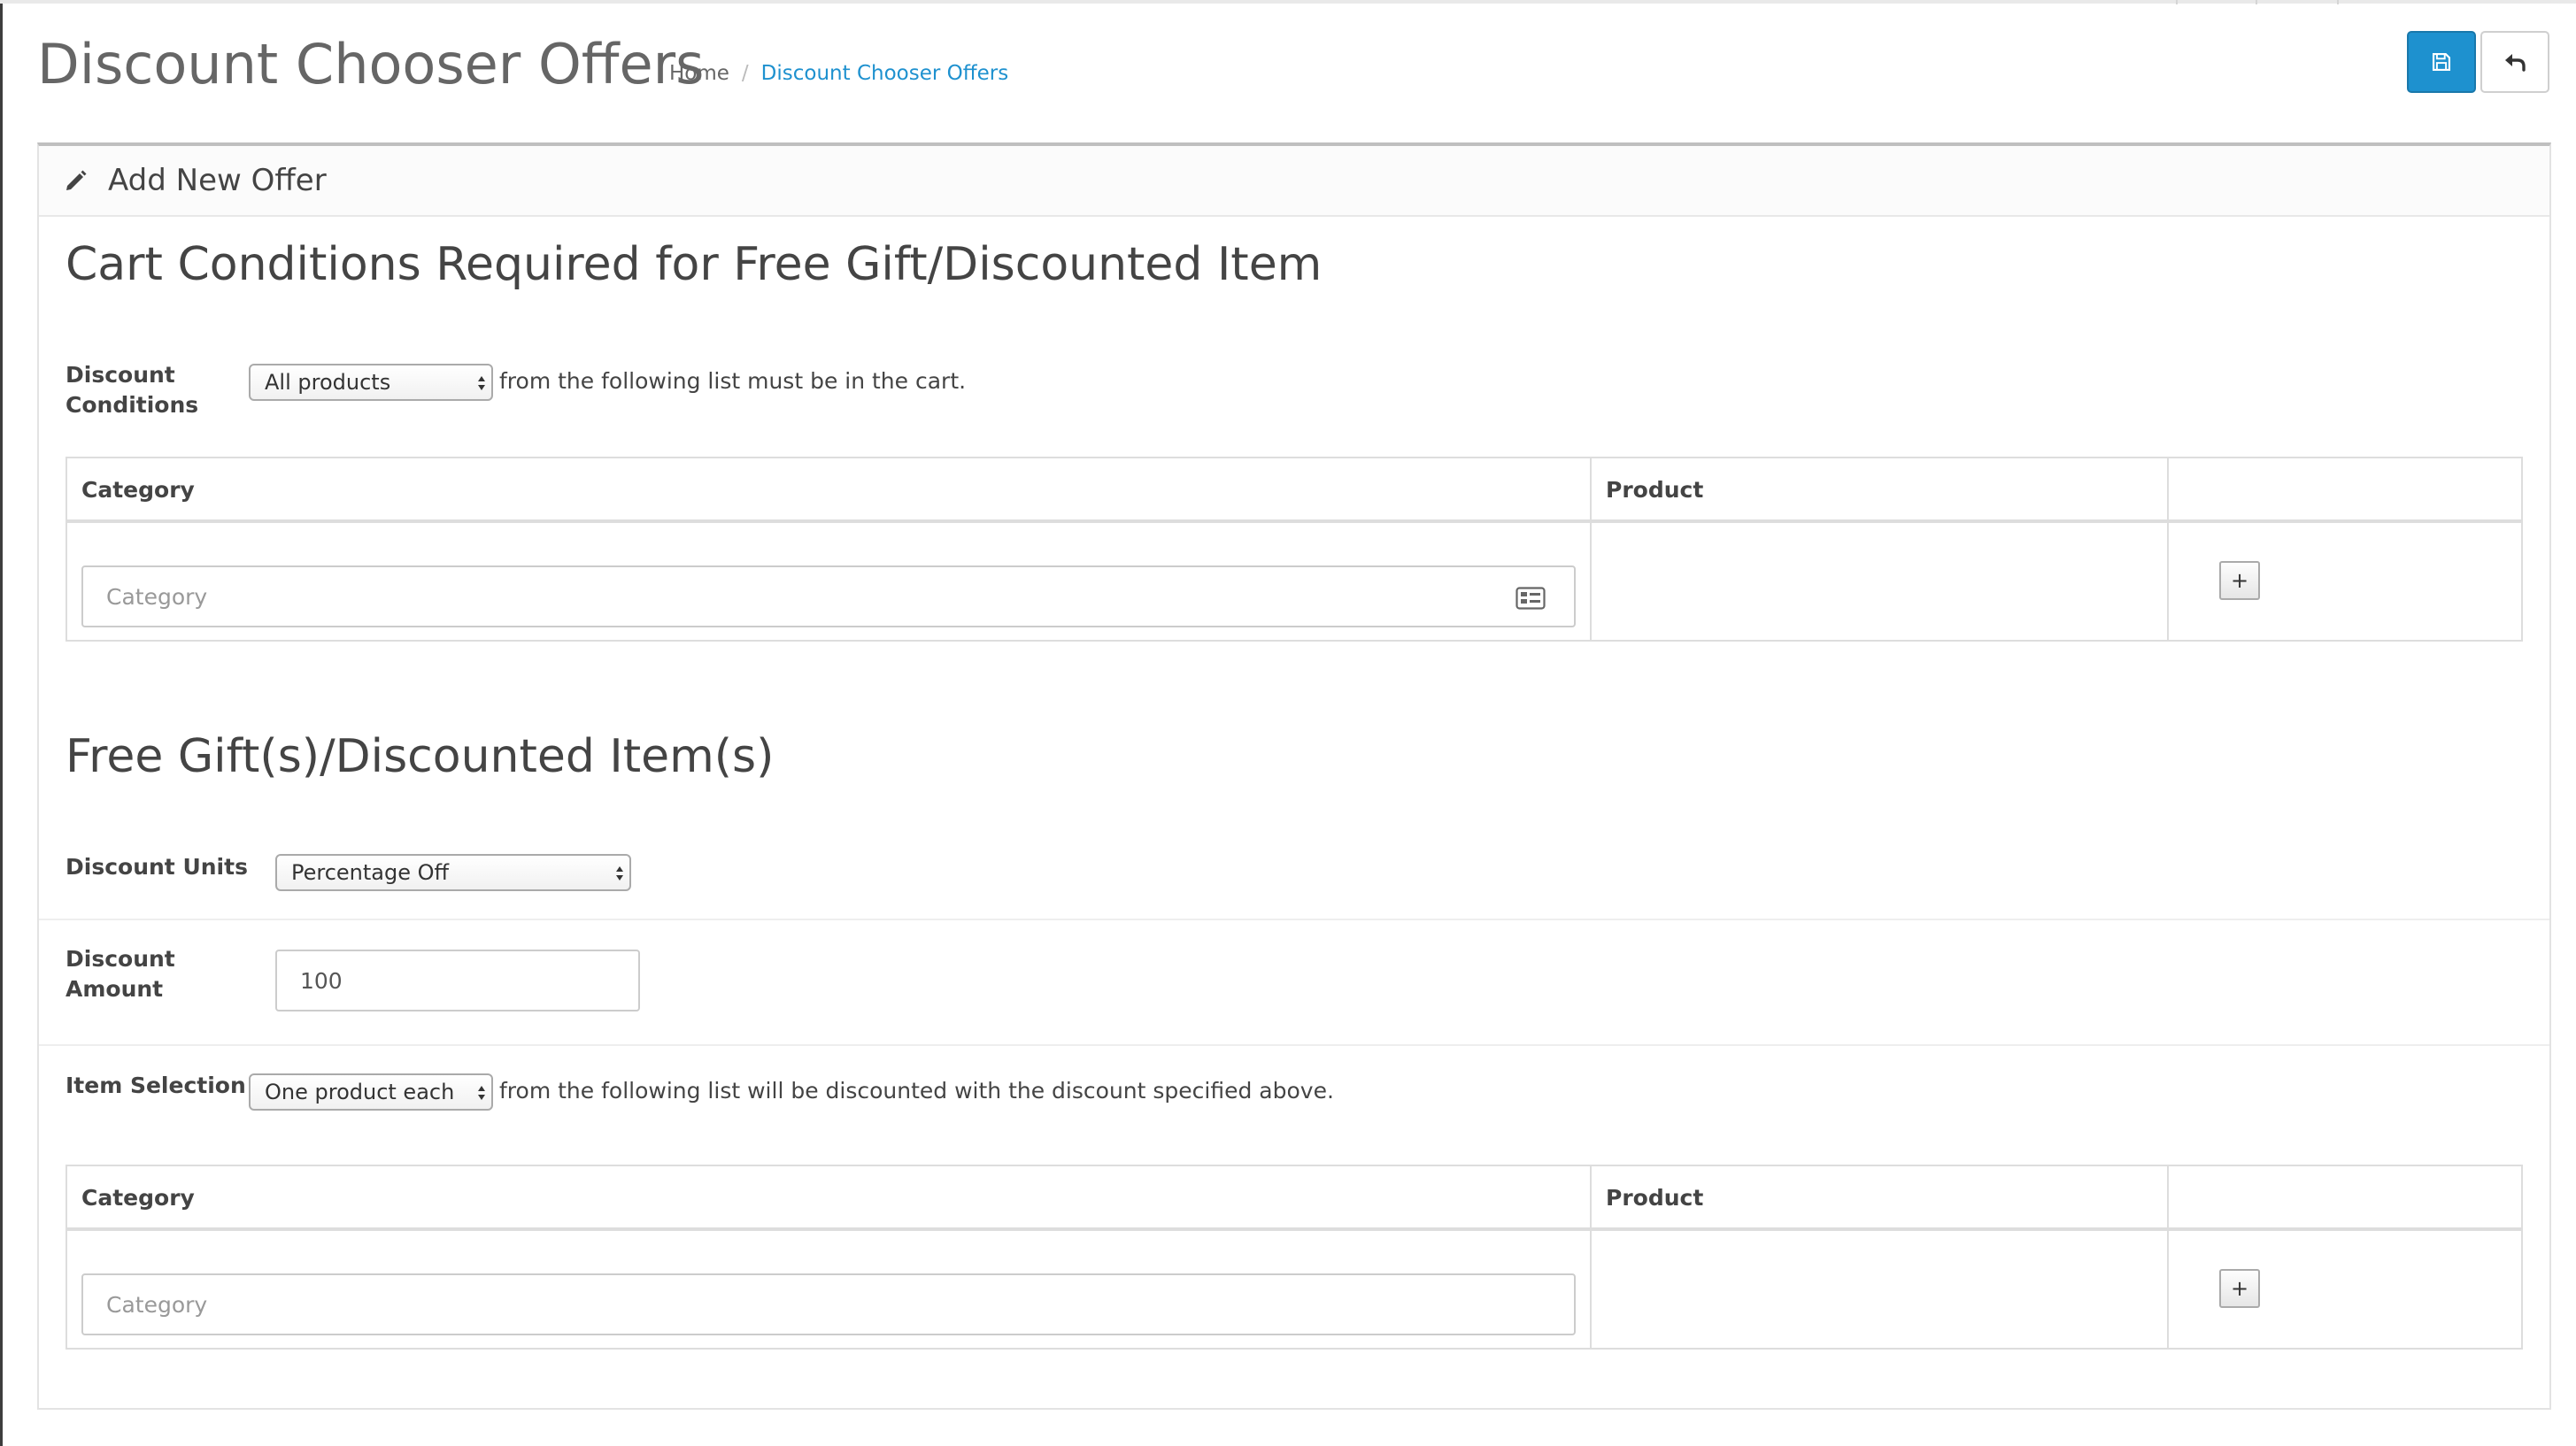 This screenshot has width=2576, height=1446. I want to click on save-icon, so click(2441, 62).